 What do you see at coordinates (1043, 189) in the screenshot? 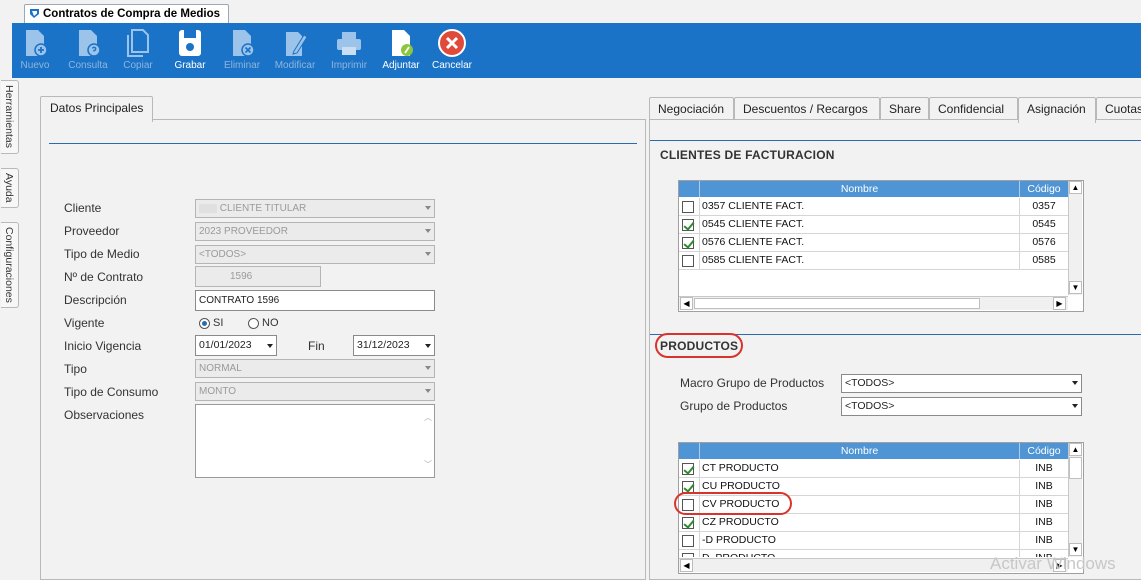
I see `col-codigo: Código` at bounding box center [1043, 189].